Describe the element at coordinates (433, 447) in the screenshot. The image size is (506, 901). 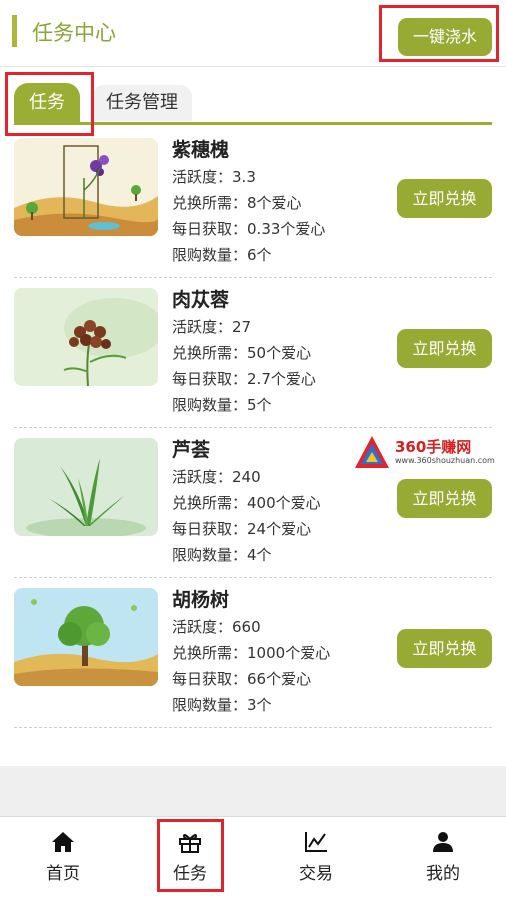
I see `watermark-text: 360手赚网` at that location.